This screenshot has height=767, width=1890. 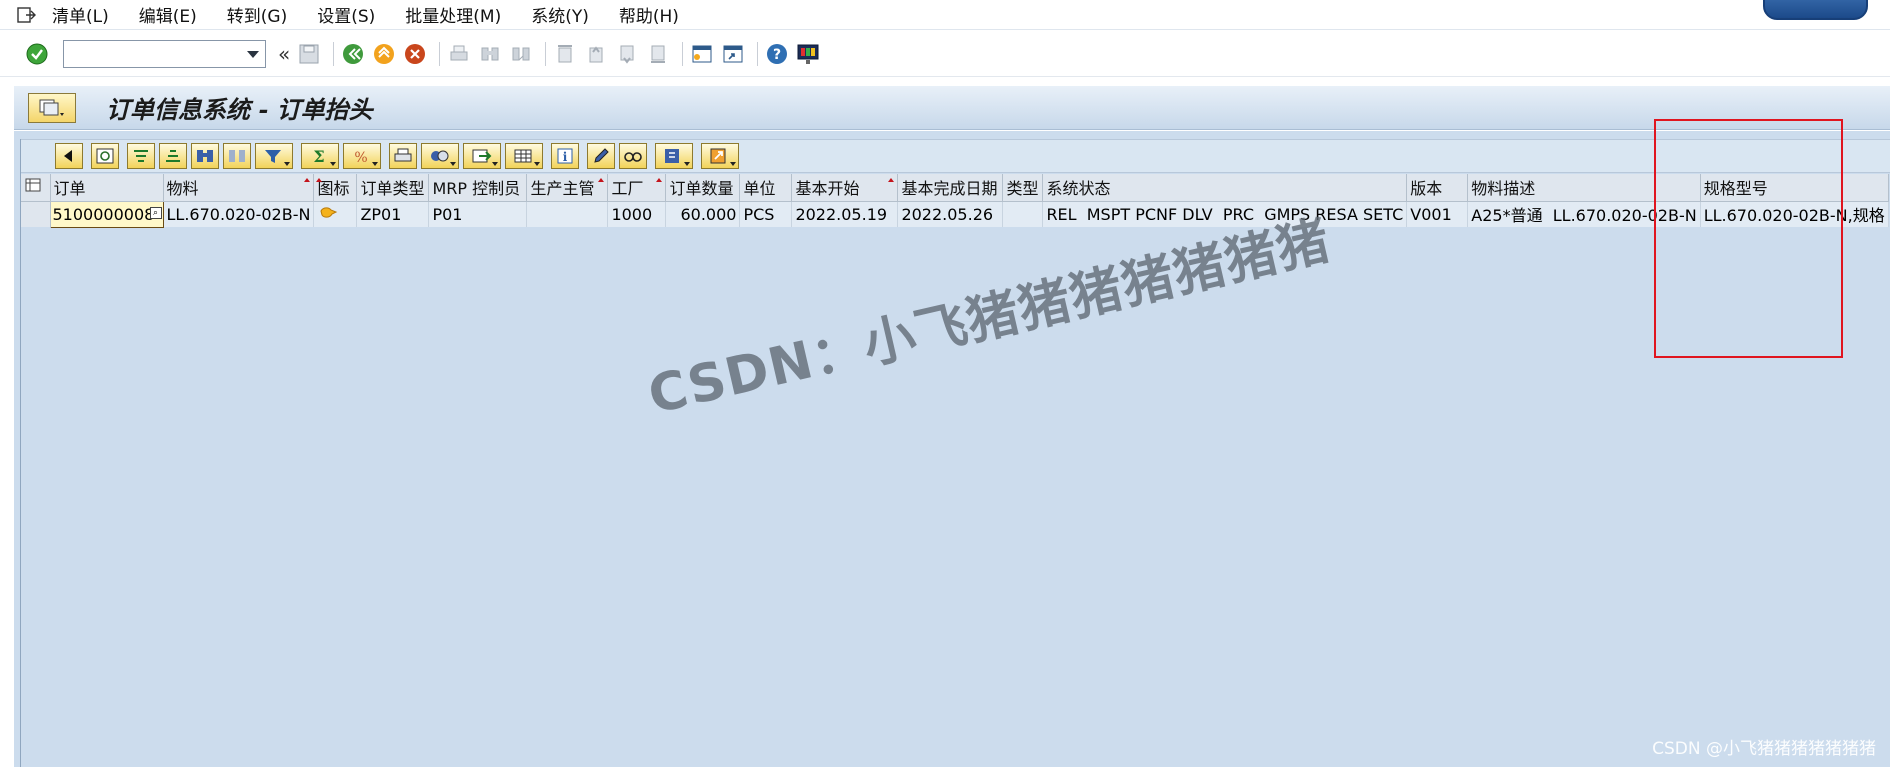 I want to click on corner-watermark: CSDN @小飞猪猪猪猪猪猪猪, so click(x=1764, y=749).